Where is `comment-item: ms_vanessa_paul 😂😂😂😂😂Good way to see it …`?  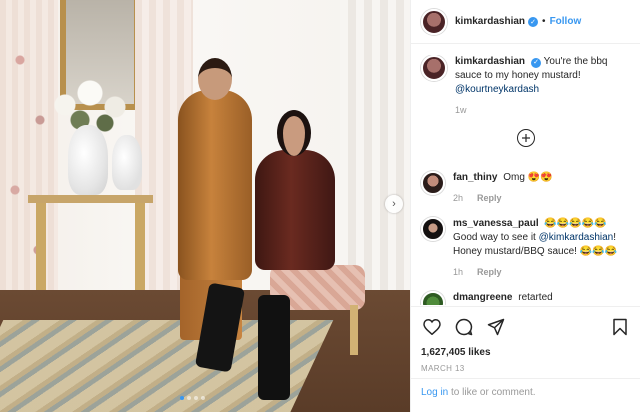 comment-item: ms_vanessa_paul 😂😂😂😂😂Good way to see it … is located at coordinates (525, 248).